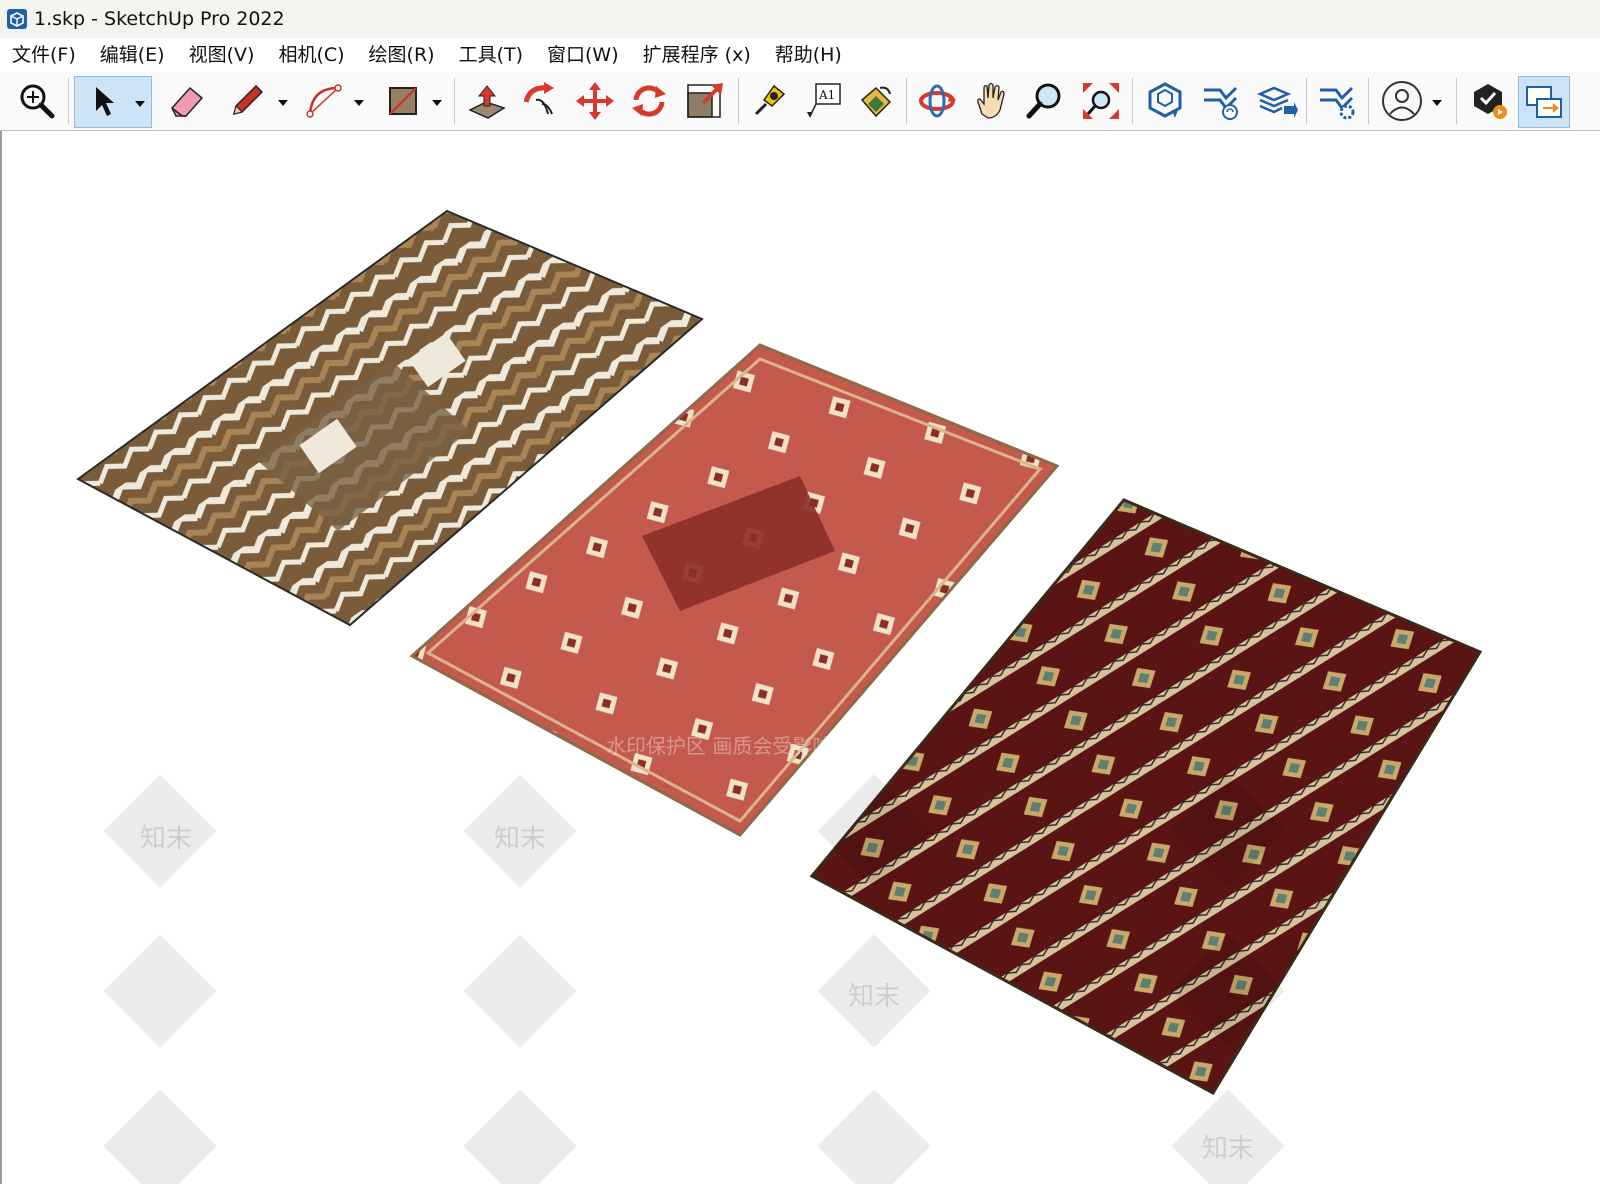 This screenshot has height=1184, width=1600. I want to click on follow-me-icon, so click(538, 98).